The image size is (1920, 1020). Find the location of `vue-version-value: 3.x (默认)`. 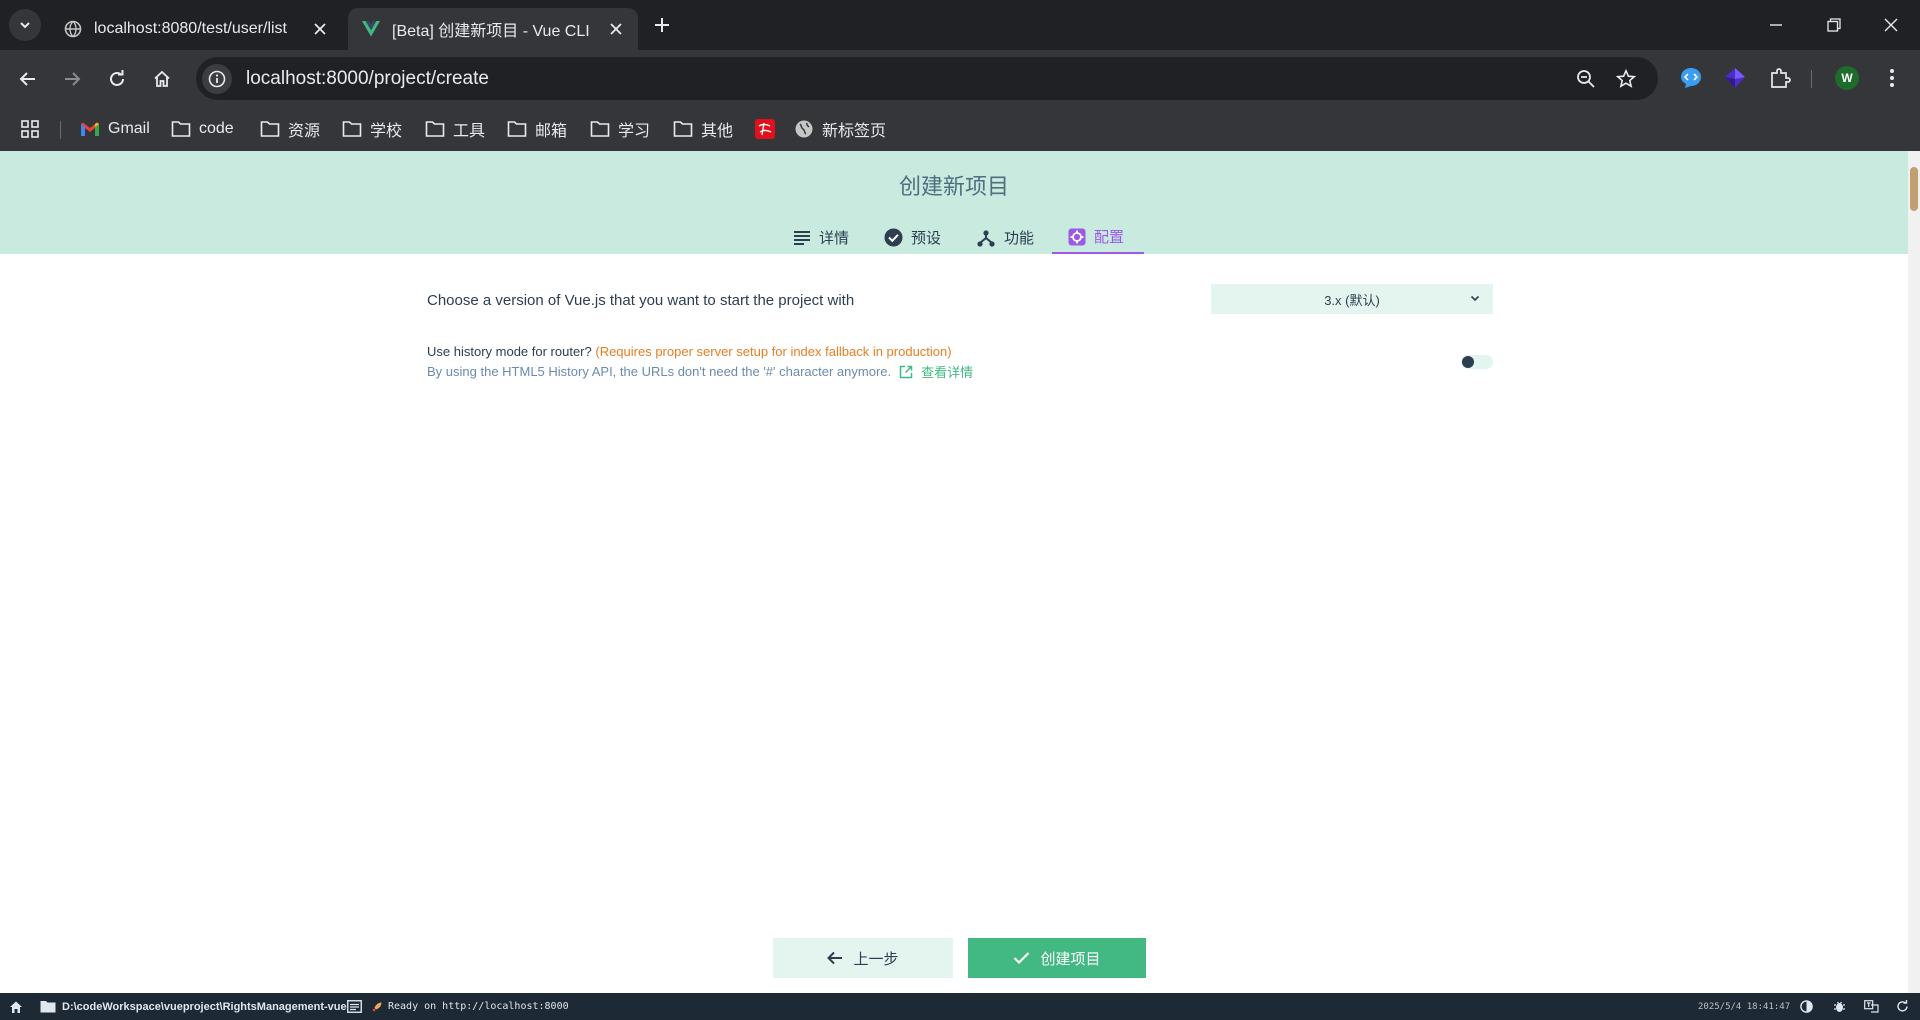

vue-version-value: 3.x (默认) is located at coordinates (1352, 300).